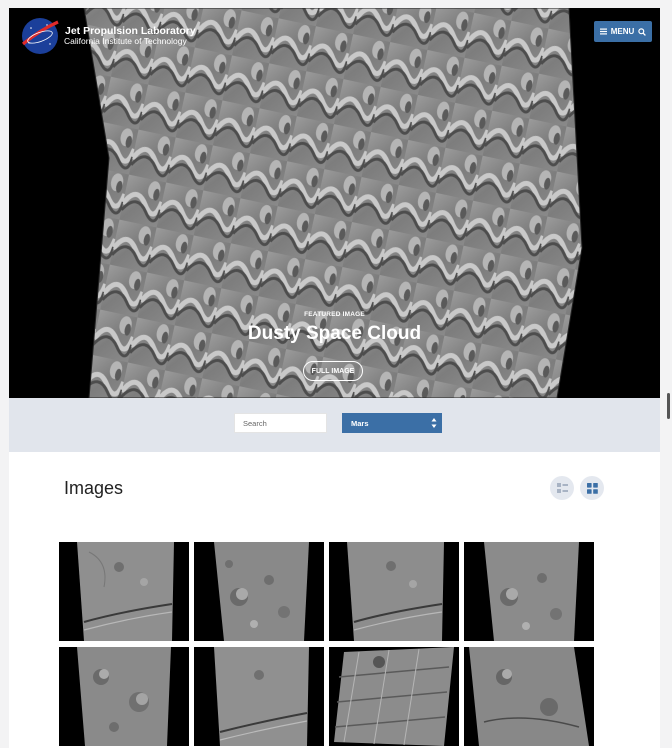 The image size is (672, 748). I want to click on search-icon, so click(642, 31).